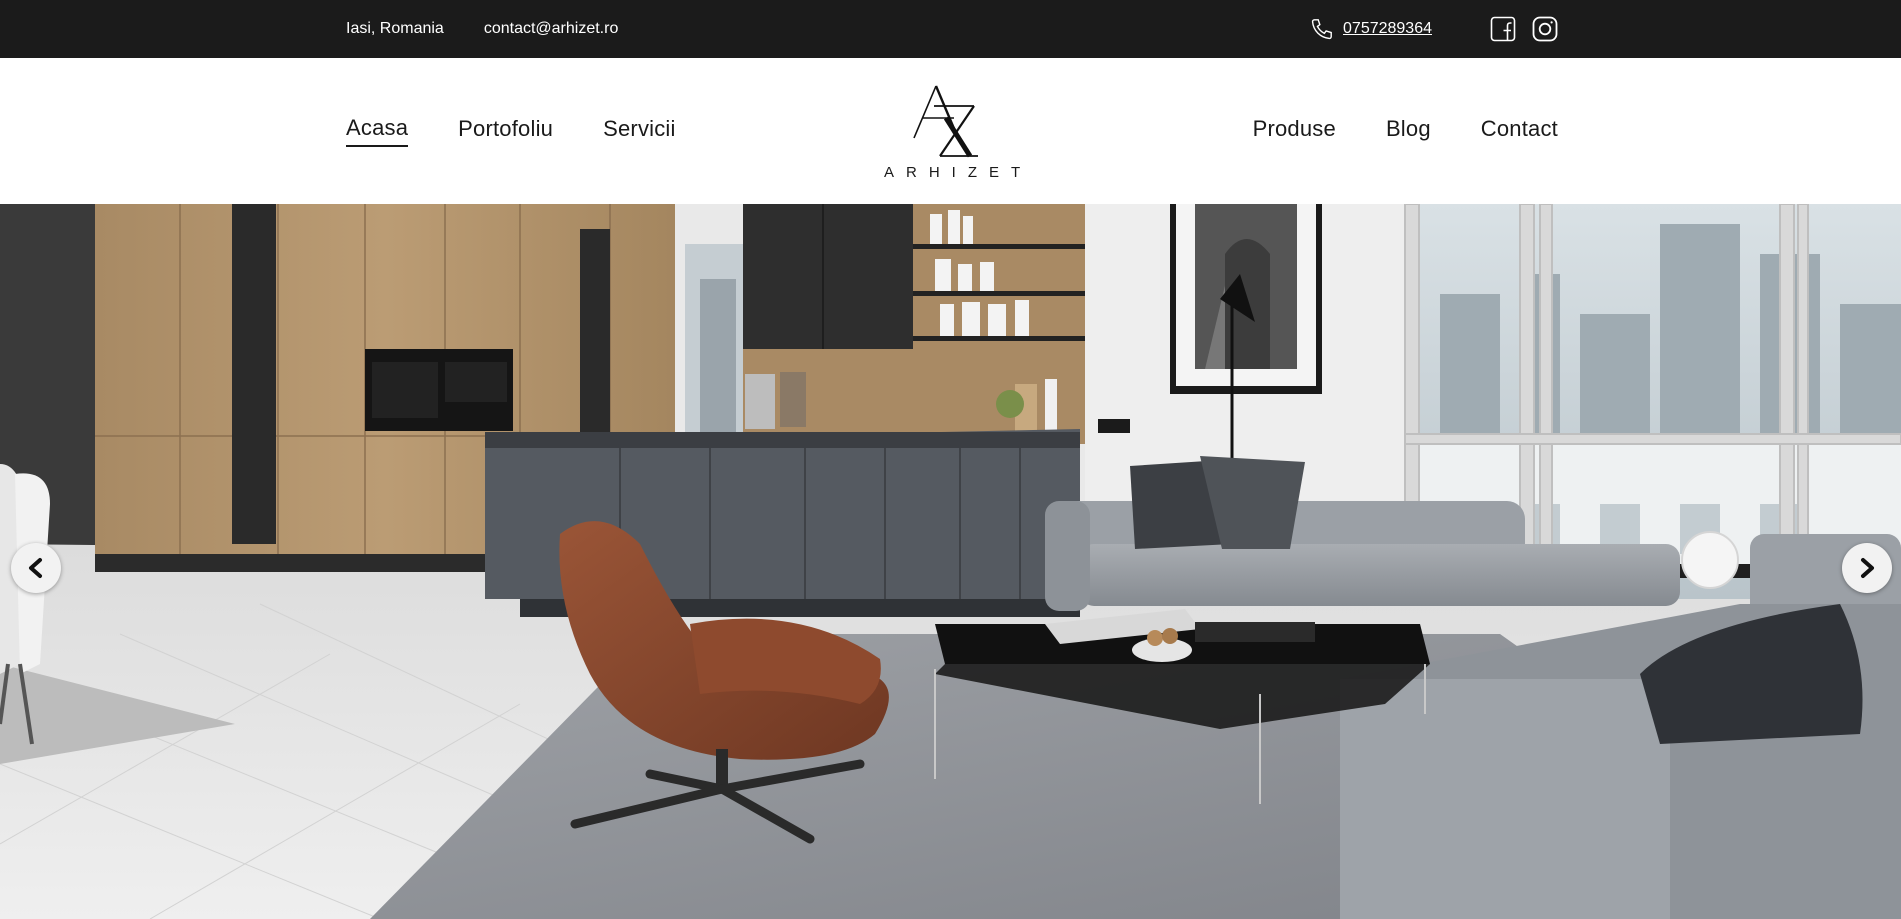 The height and width of the screenshot is (919, 1901). Describe the element at coordinates (395, 28) in the screenshot. I see `location-text: Iasi, Romania` at that location.